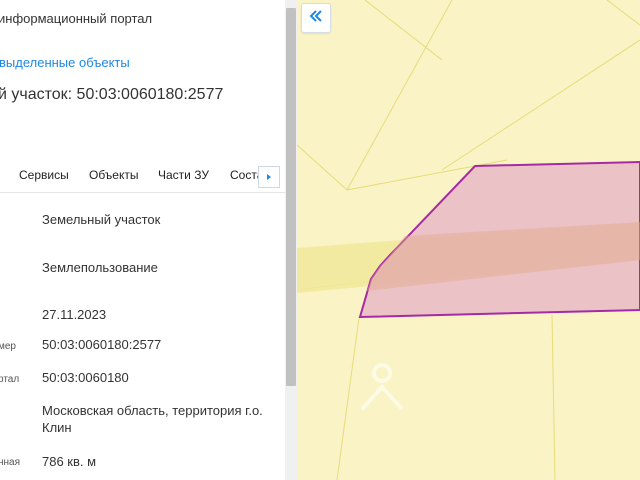 This screenshot has height=480, width=640. I want to click on parcel-title: й участок: 50:03:0060180:2577, so click(112, 94).